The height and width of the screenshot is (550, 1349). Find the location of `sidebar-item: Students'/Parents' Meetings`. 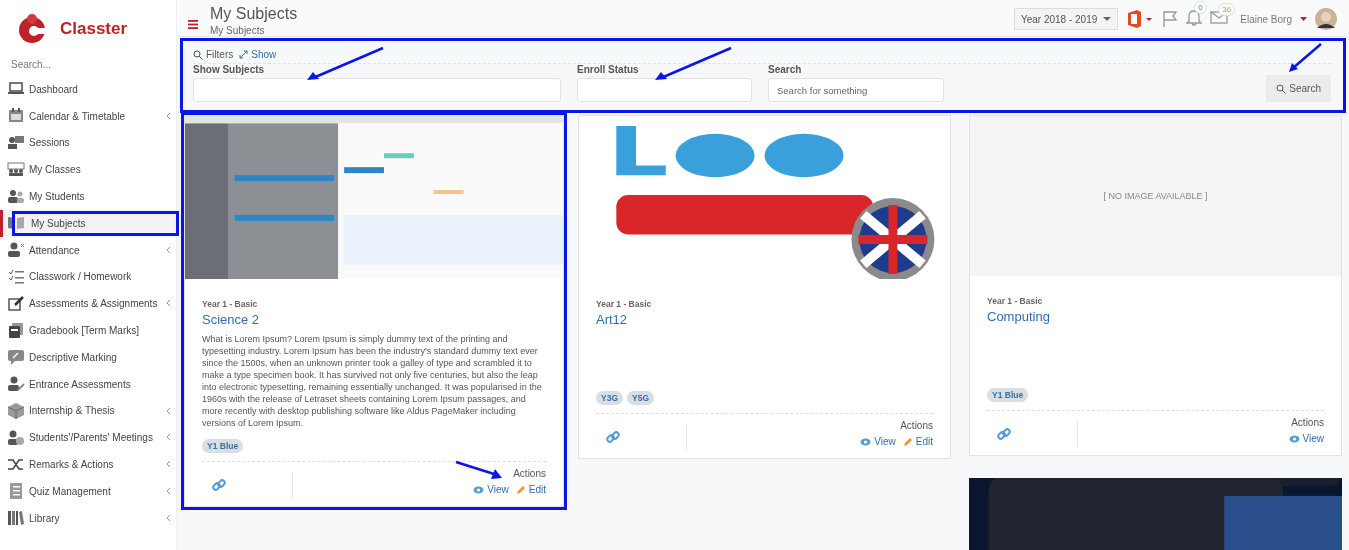

sidebar-item: Students'/Parents' Meetings is located at coordinates (88, 438).